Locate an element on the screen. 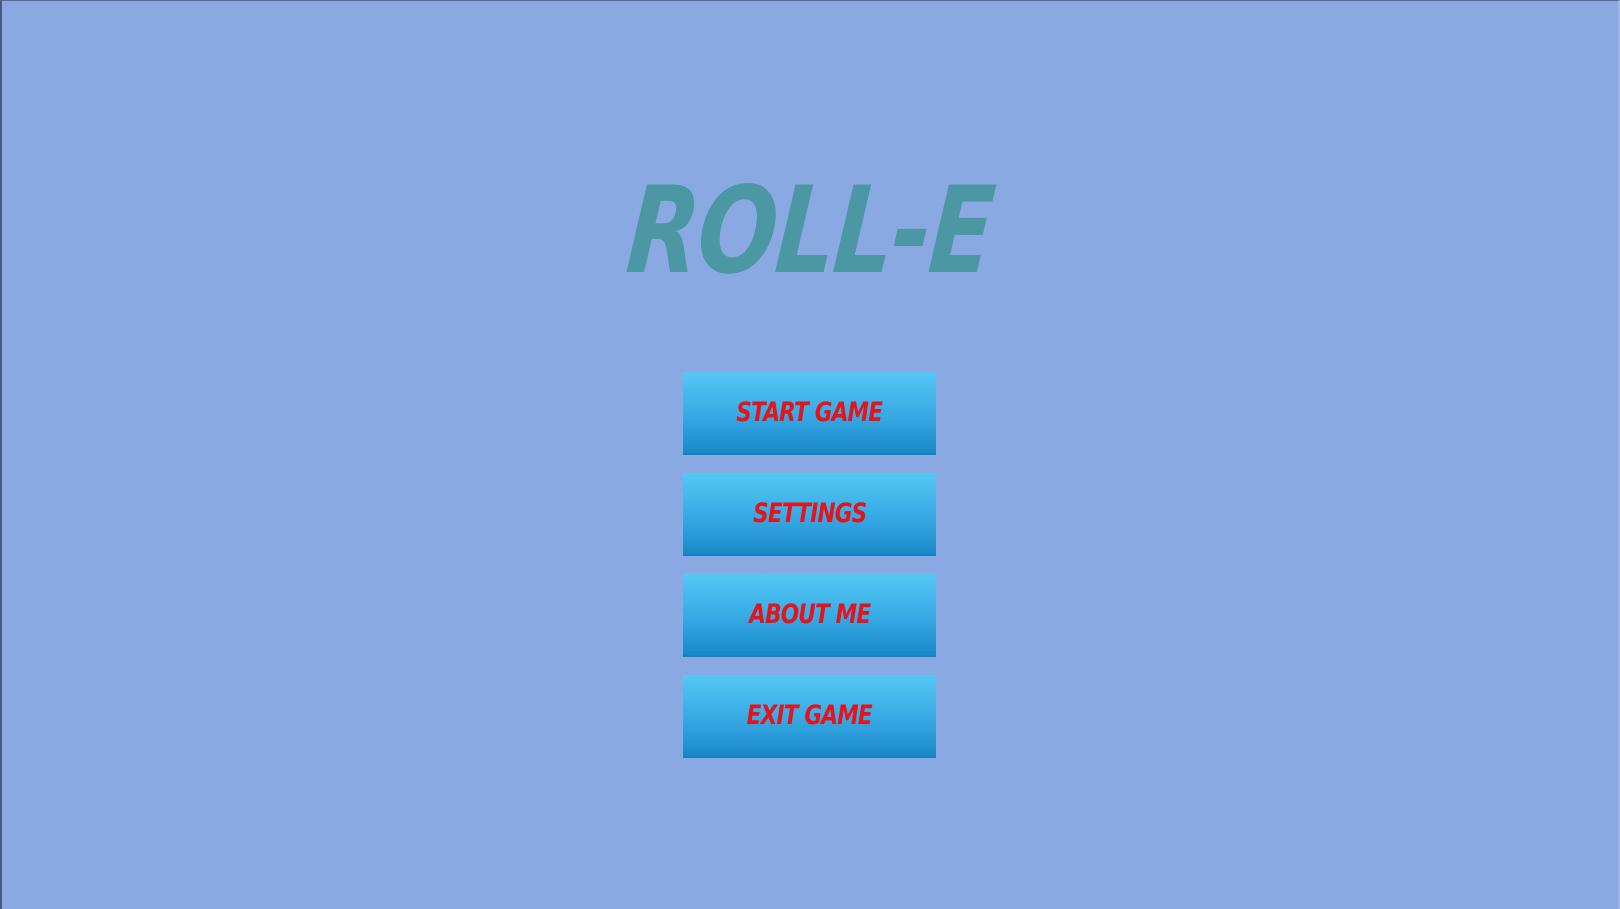 The image size is (1620, 909). exit-game-button: EXIT GAME is located at coordinates (809, 716).